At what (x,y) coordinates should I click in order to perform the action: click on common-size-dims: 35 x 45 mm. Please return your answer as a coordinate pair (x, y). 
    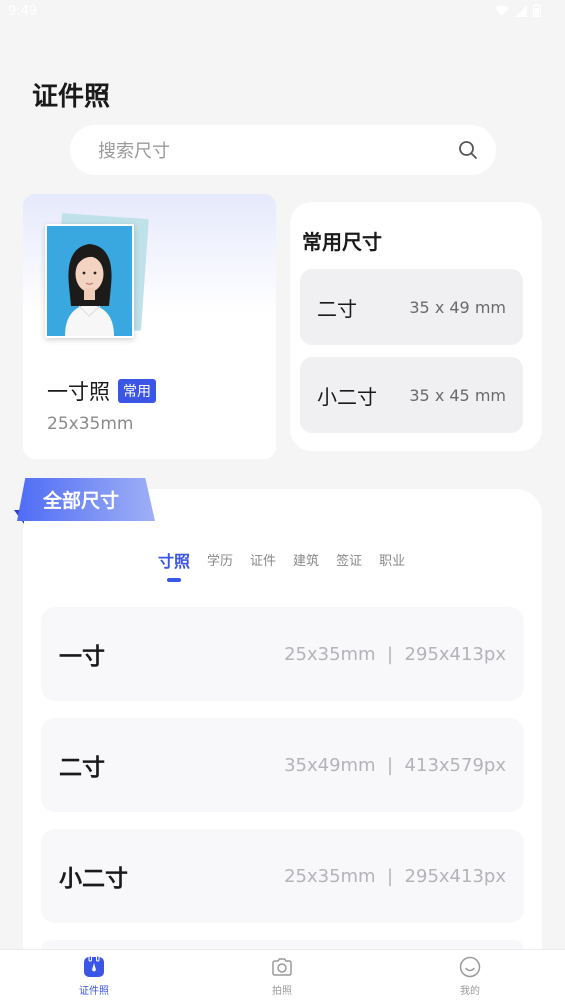
    Looking at the image, I should click on (457, 395).